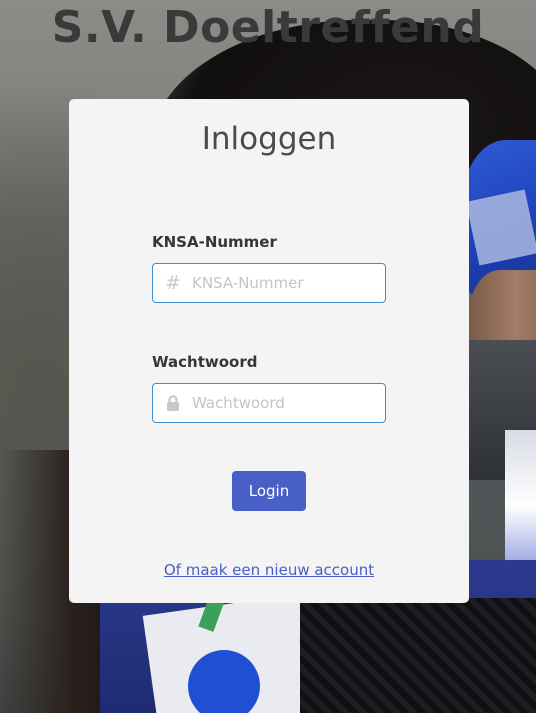 This screenshot has height=713, width=536. I want to click on site-title: S.V. Doeltreffend, so click(268, 27).